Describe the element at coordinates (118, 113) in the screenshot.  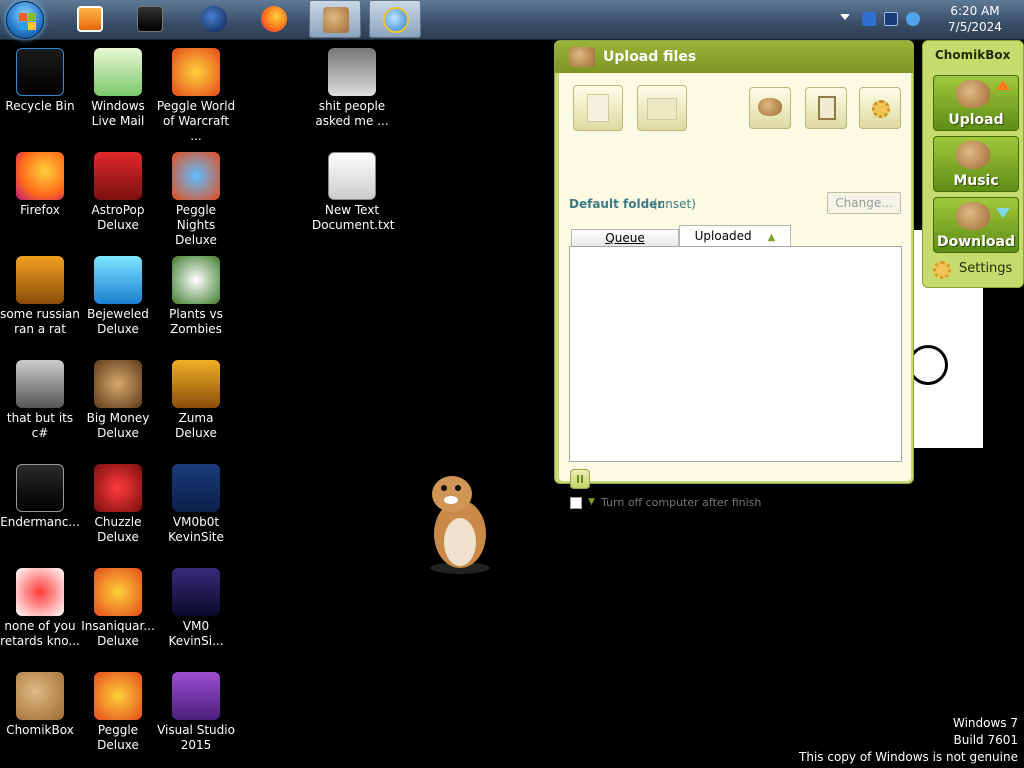
I see `desktop-icon-label: Windows Live Mail` at that location.